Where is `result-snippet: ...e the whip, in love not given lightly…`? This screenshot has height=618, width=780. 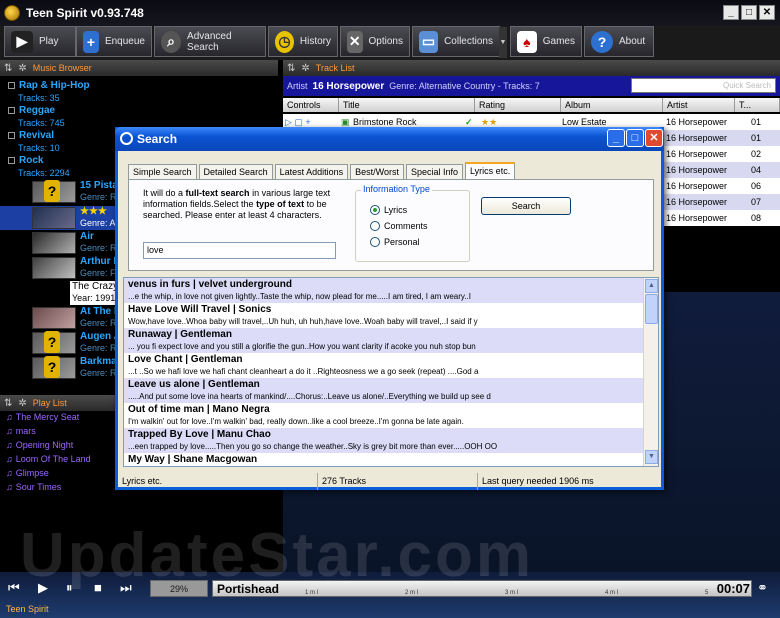
result-snippet: ...e the whip, in love not given lightly… is located at coordinates (299, 296).